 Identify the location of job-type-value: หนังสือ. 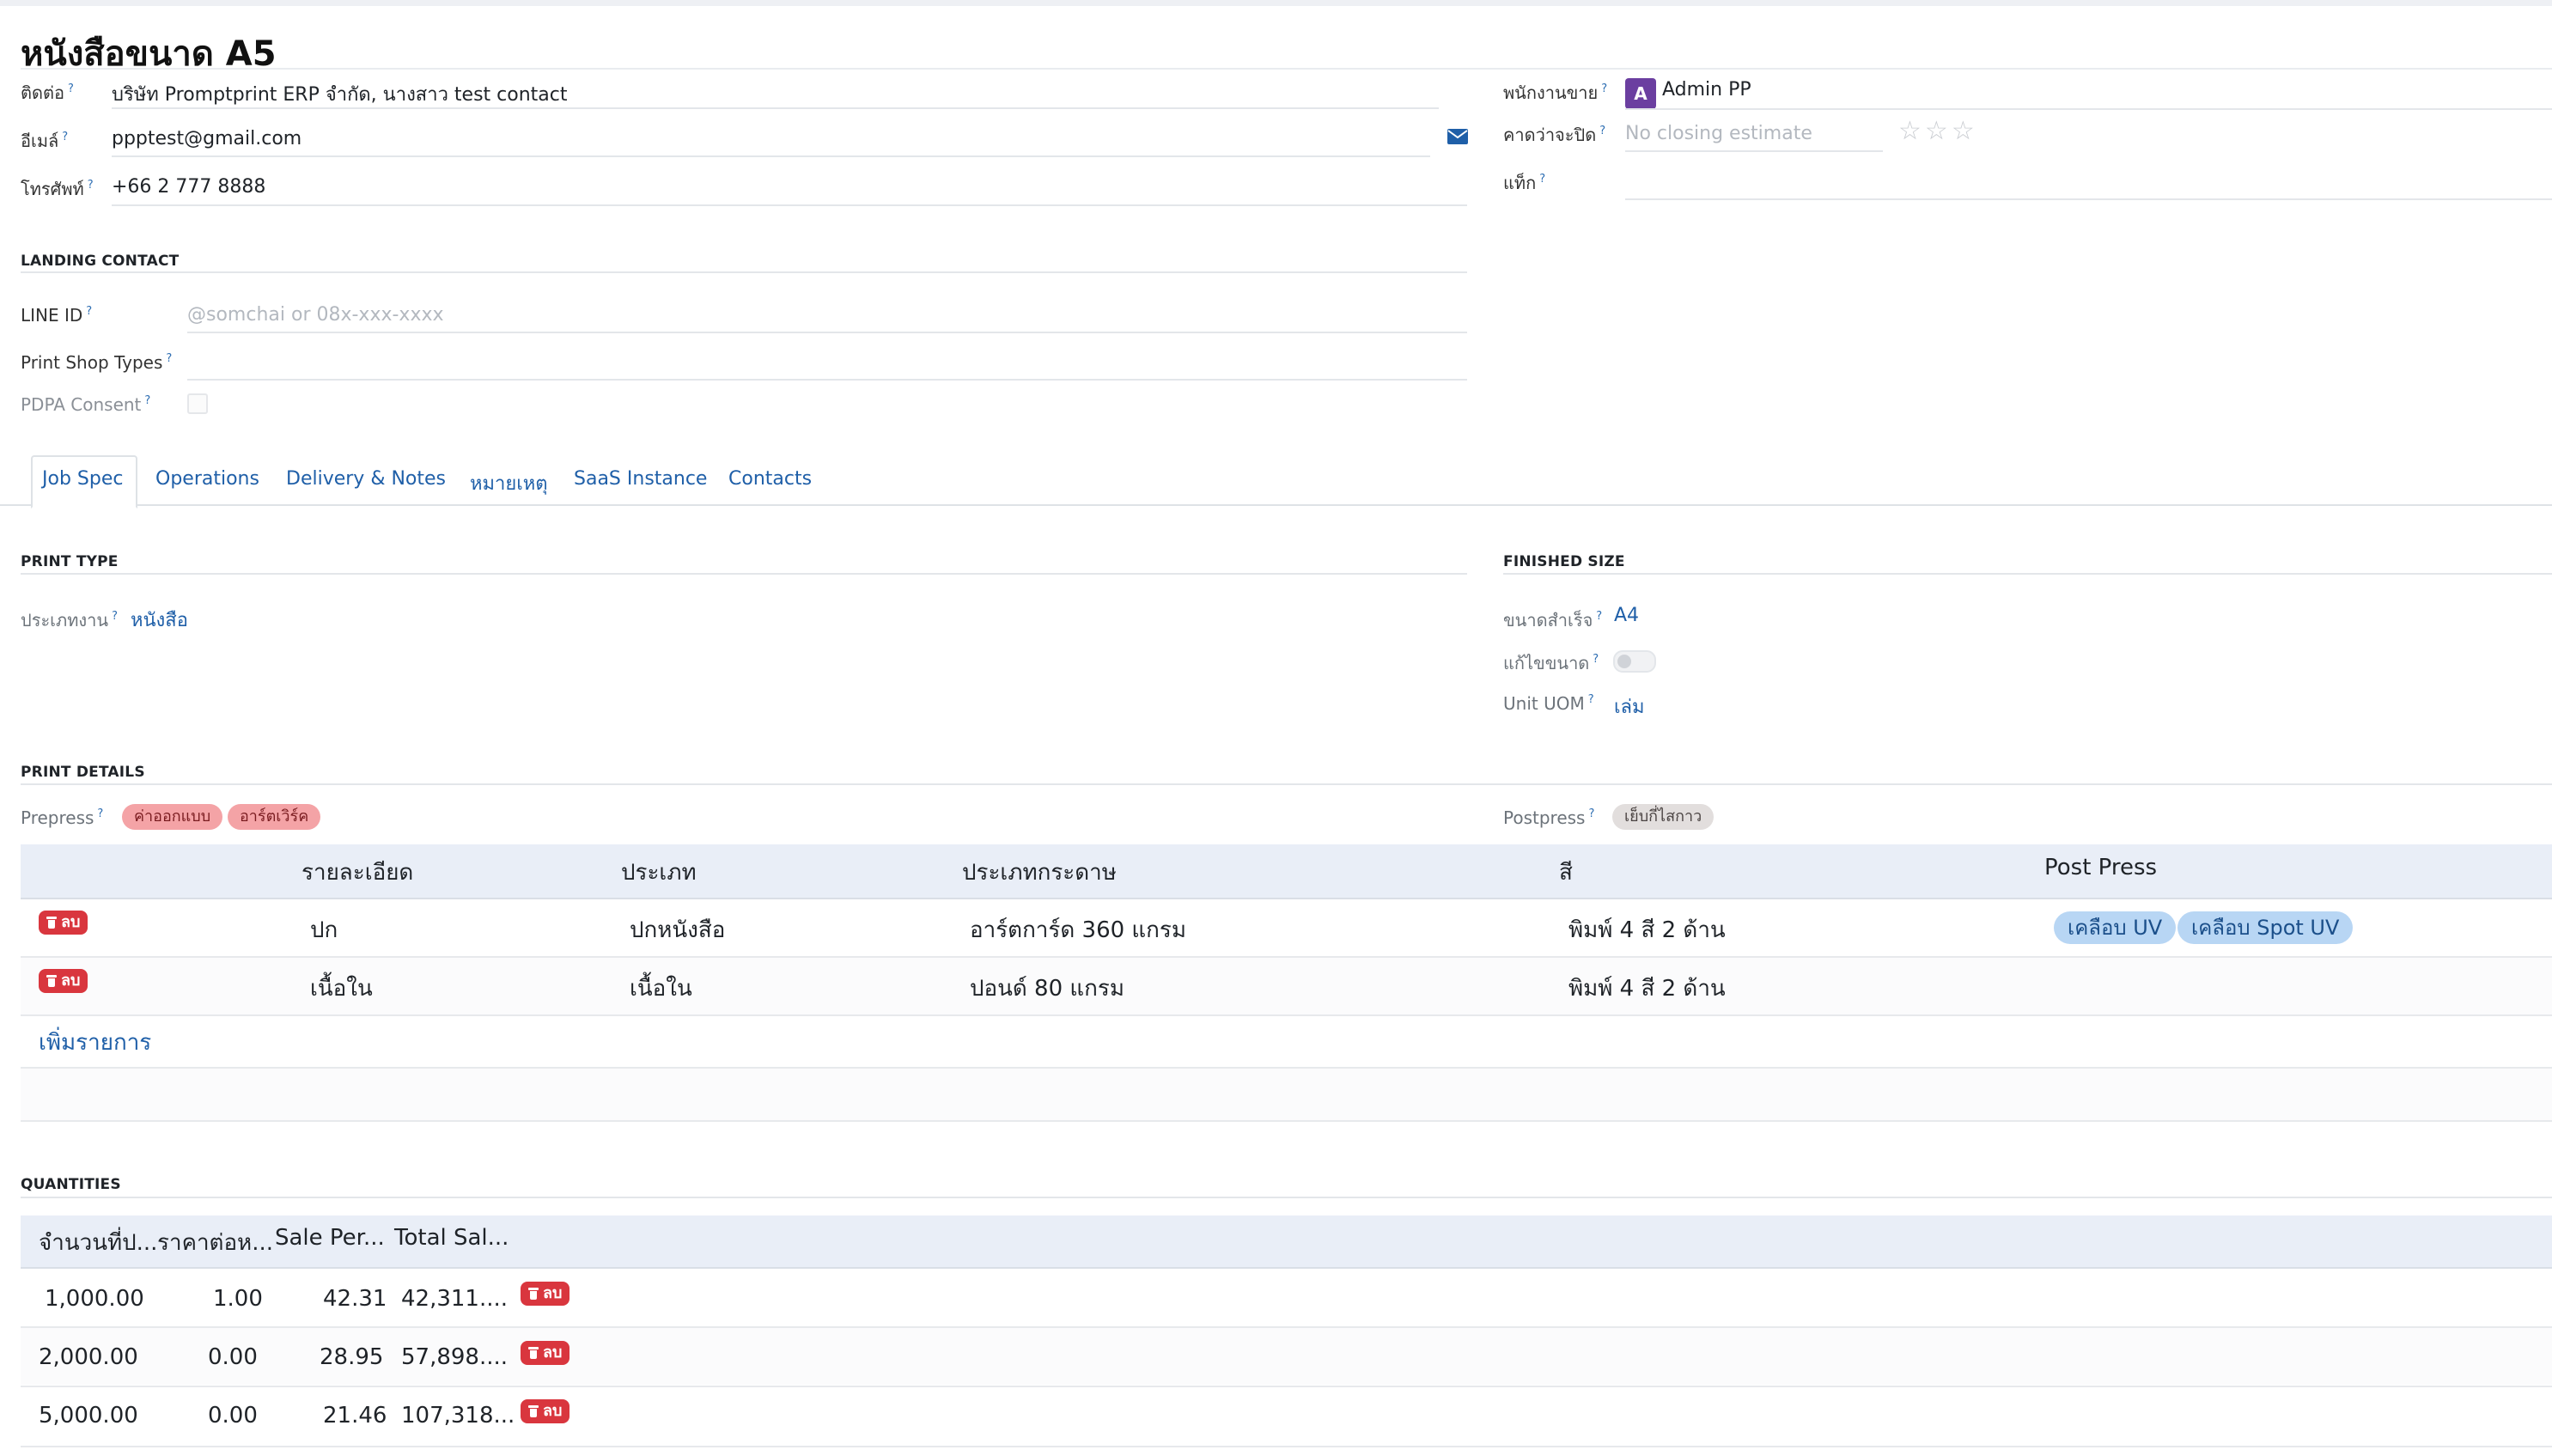
(159, 620).